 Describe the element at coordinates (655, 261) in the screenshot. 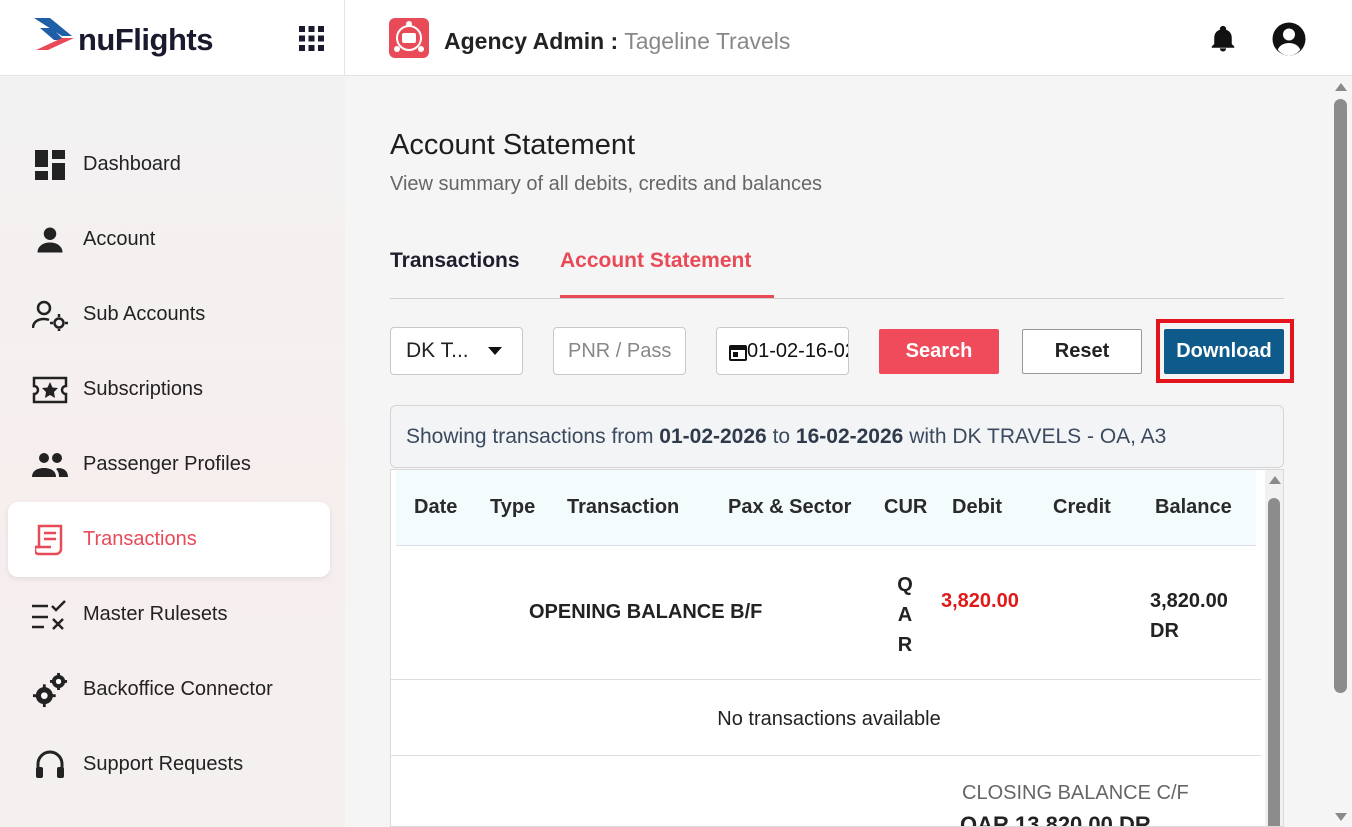

I see `tab-account-statement: Account Statement` at that location.